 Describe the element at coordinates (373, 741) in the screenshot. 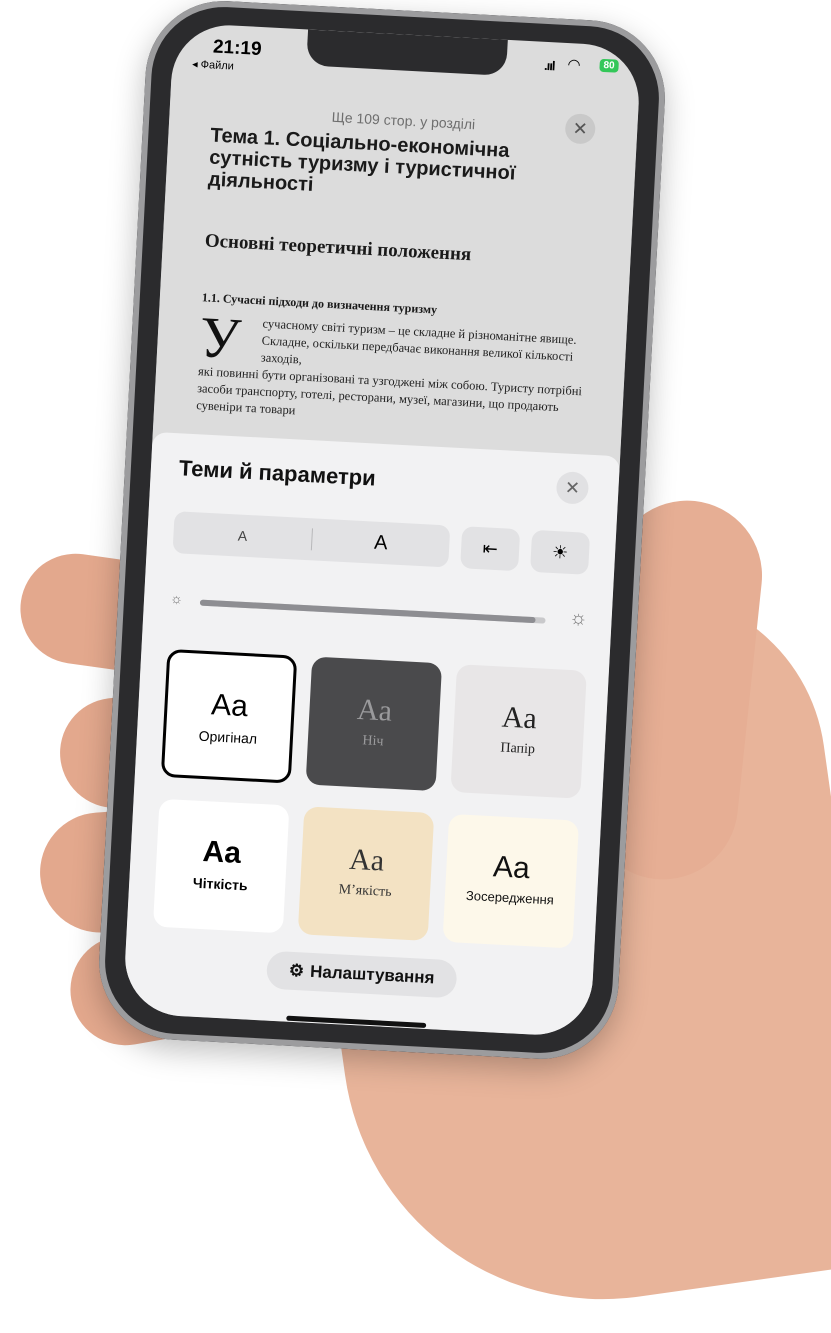

I see `theme-label: Ніч` at that location.